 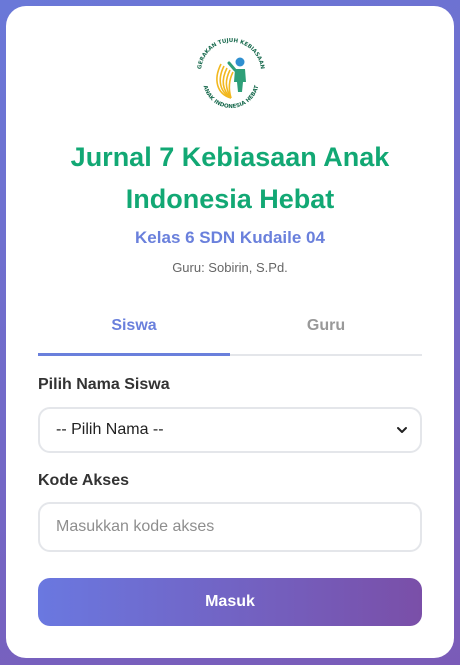 I want to click on role-tabs: Siswa Guru, so click(x=230, y=331).